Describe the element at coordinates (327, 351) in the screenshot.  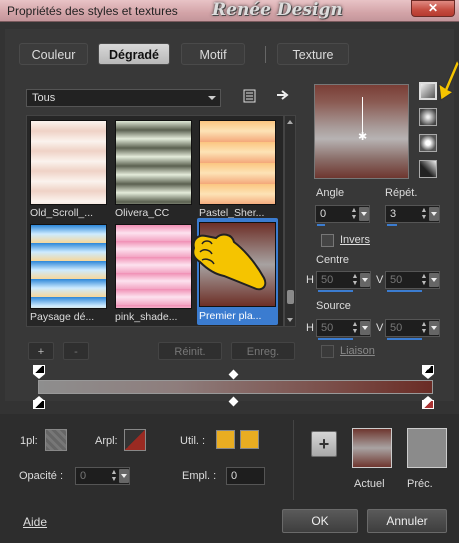
I see `link-checkbox` at that location.